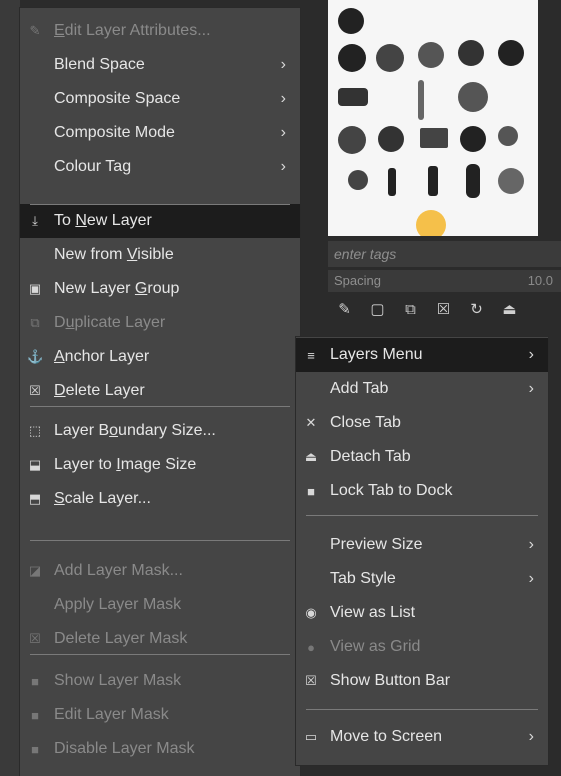 The height and width of the screenshot is (776, 561). I want to click on layer-menu-item: ■ Disable Layer Mask, so click(160, 749).